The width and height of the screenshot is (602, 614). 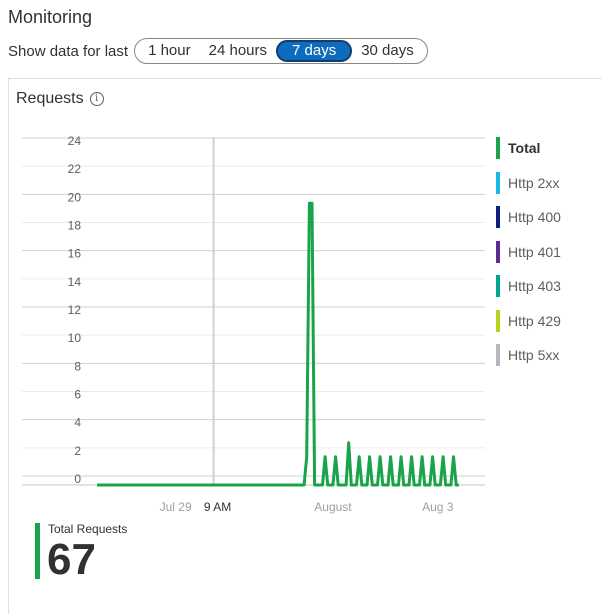 I want to click on x-tick-label: Jul 29, so click(x=176, y=507).